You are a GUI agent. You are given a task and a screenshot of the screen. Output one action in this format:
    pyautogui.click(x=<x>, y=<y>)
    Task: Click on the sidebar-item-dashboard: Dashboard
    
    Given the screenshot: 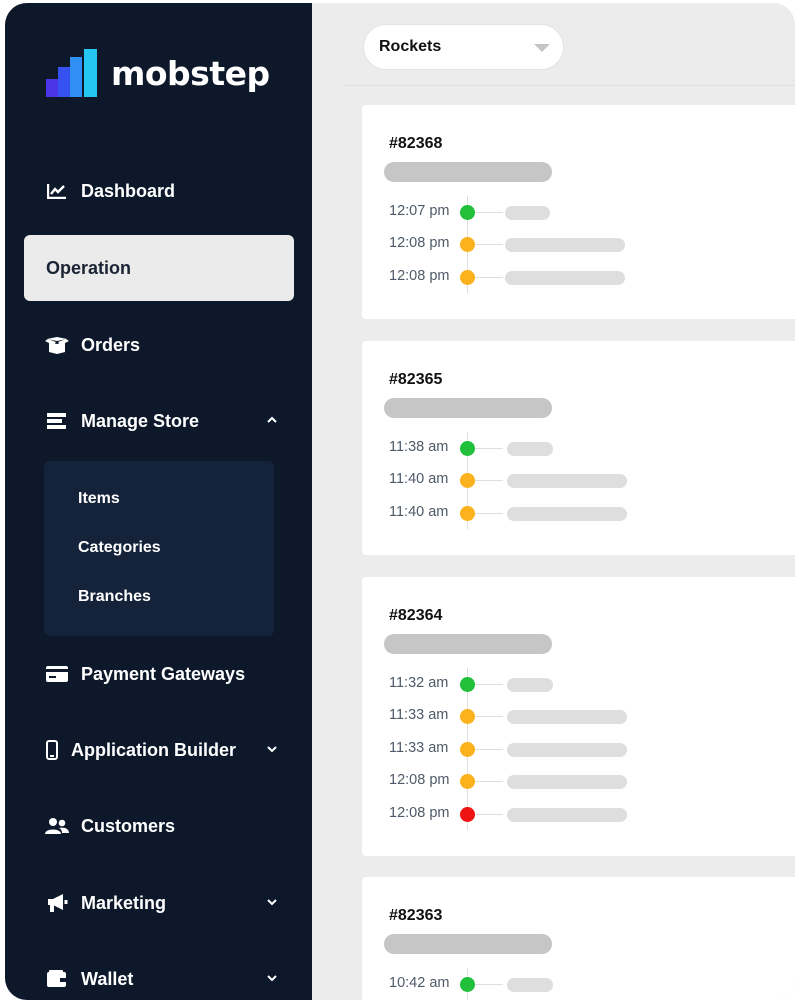 What is the action you would take?
    pyautogui.click(x=165, y=191)
    